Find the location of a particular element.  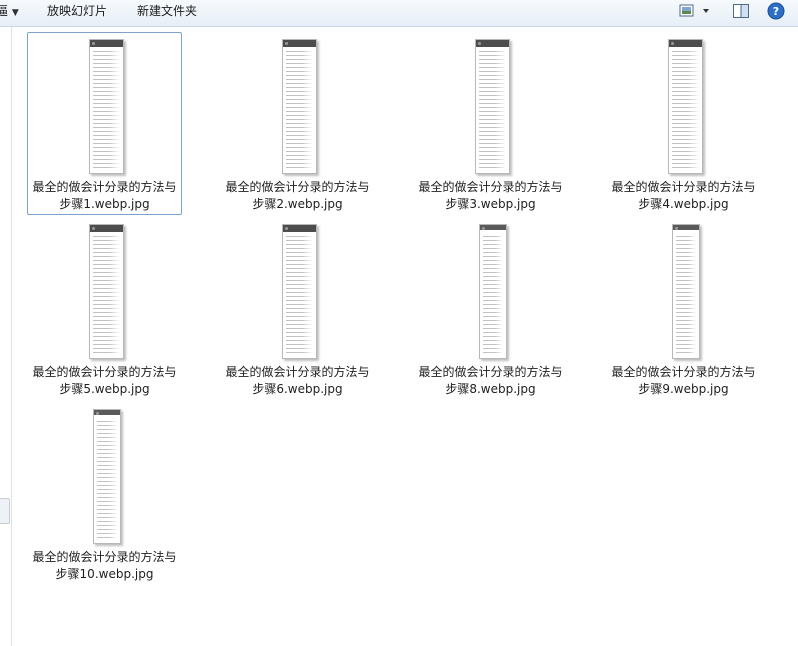

file-name: 最全的做会计分录的方法与步骤6.webp.jpg is located at coordinates (297, 380).